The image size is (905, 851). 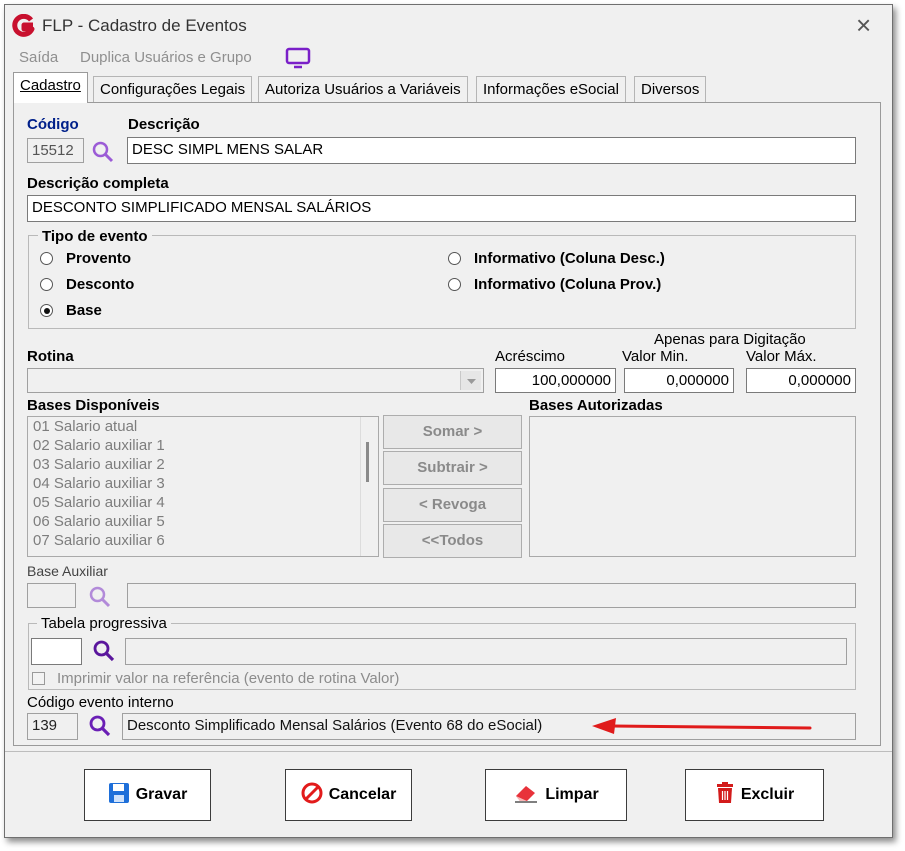 I want to click on bottom-separator, so click(x=448, y=751).